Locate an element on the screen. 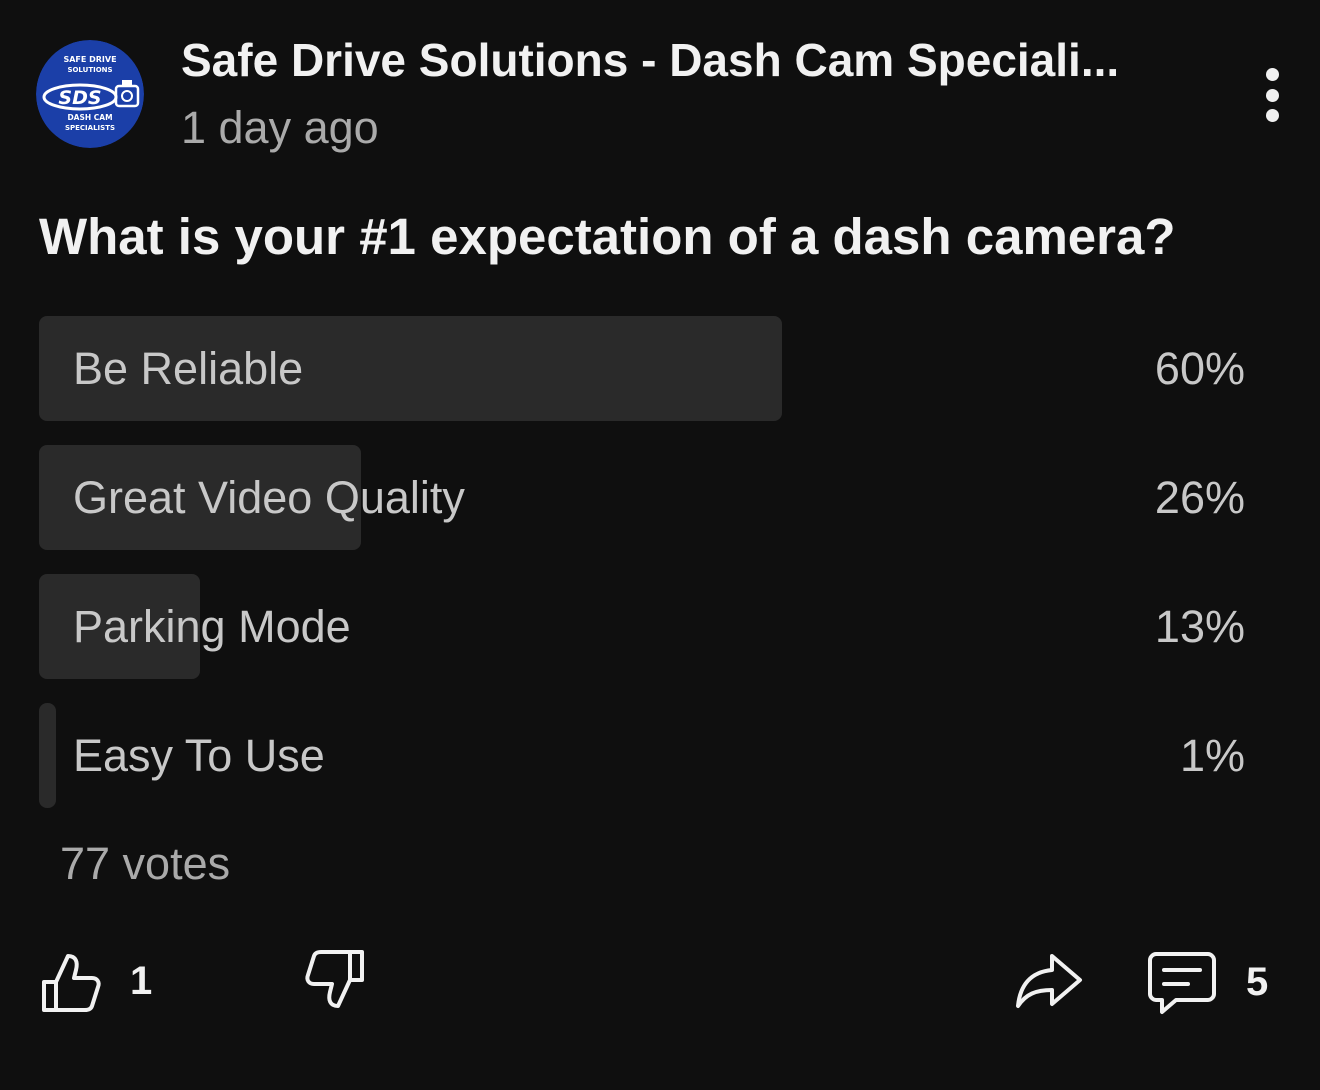 The image size is (1320, 1090). like-count: 1 is located at coordinates (141, 980).